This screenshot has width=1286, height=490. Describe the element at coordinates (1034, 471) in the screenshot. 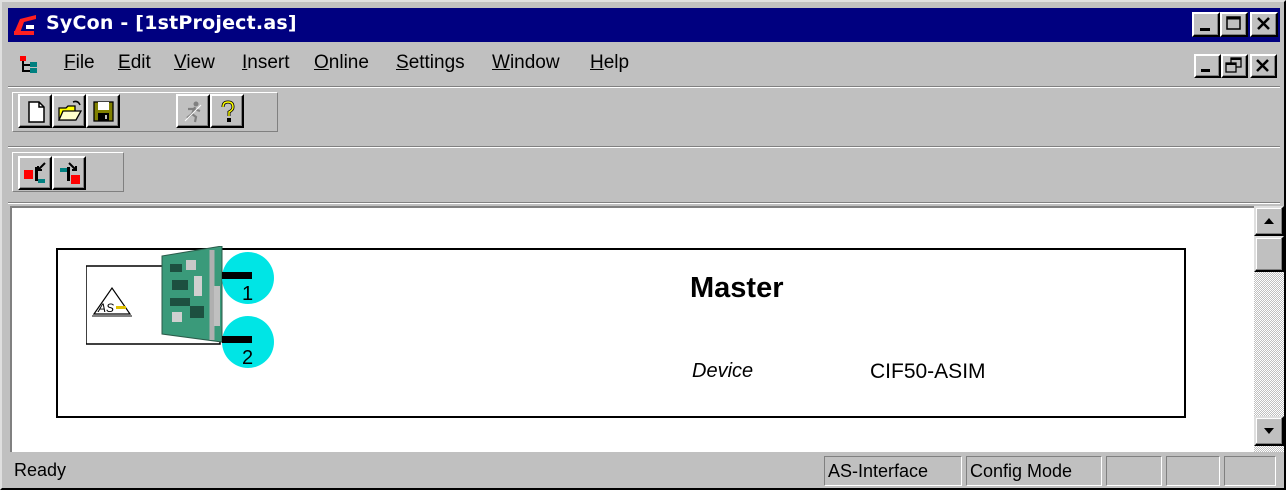

I see `status-pane-mode: Config Mode` at that location.